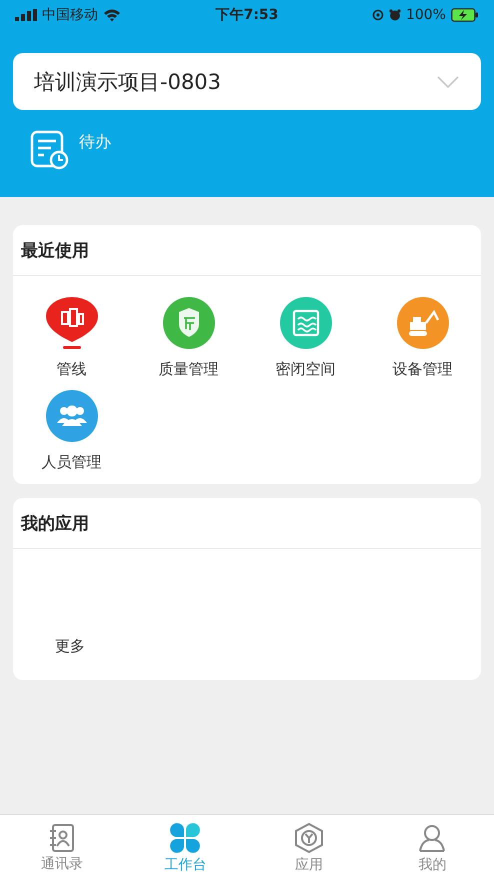 Image resolution: width=494 pixels, height=880 pixels. What do you see at coordinates (55, 251) in the screenshot?
I see `section-title: 最近使用` at bounding box center [55, 251].